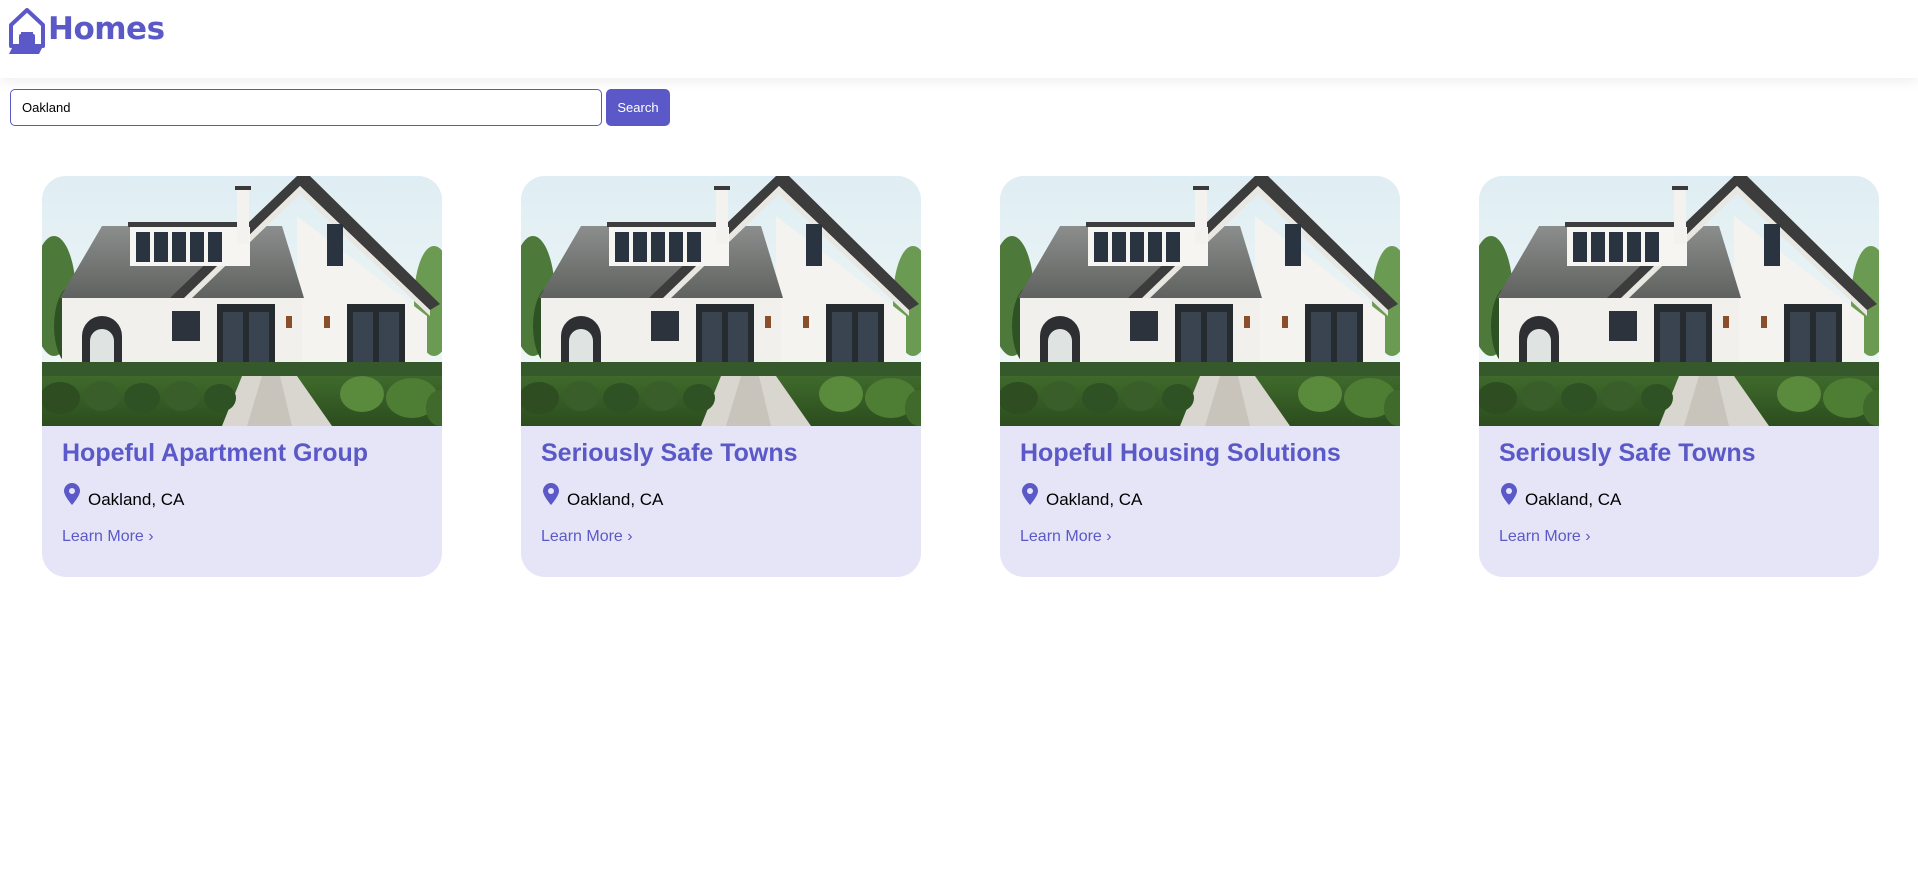  What do you see at coordinates (27, 31) in the screenshot?
I see `house-icon` at bounding box center [27, 31].